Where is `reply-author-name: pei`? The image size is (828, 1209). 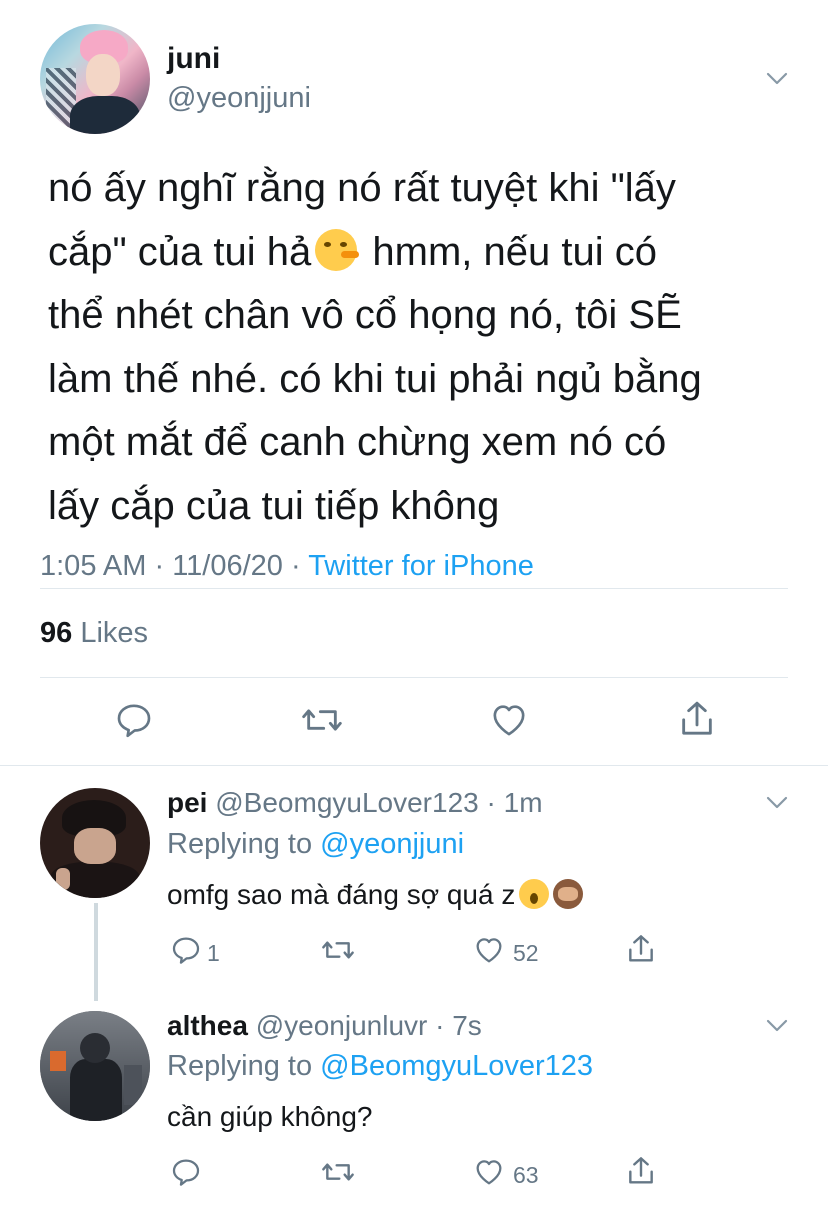 reply-author-name: pei is located at coordinates (187, 802).